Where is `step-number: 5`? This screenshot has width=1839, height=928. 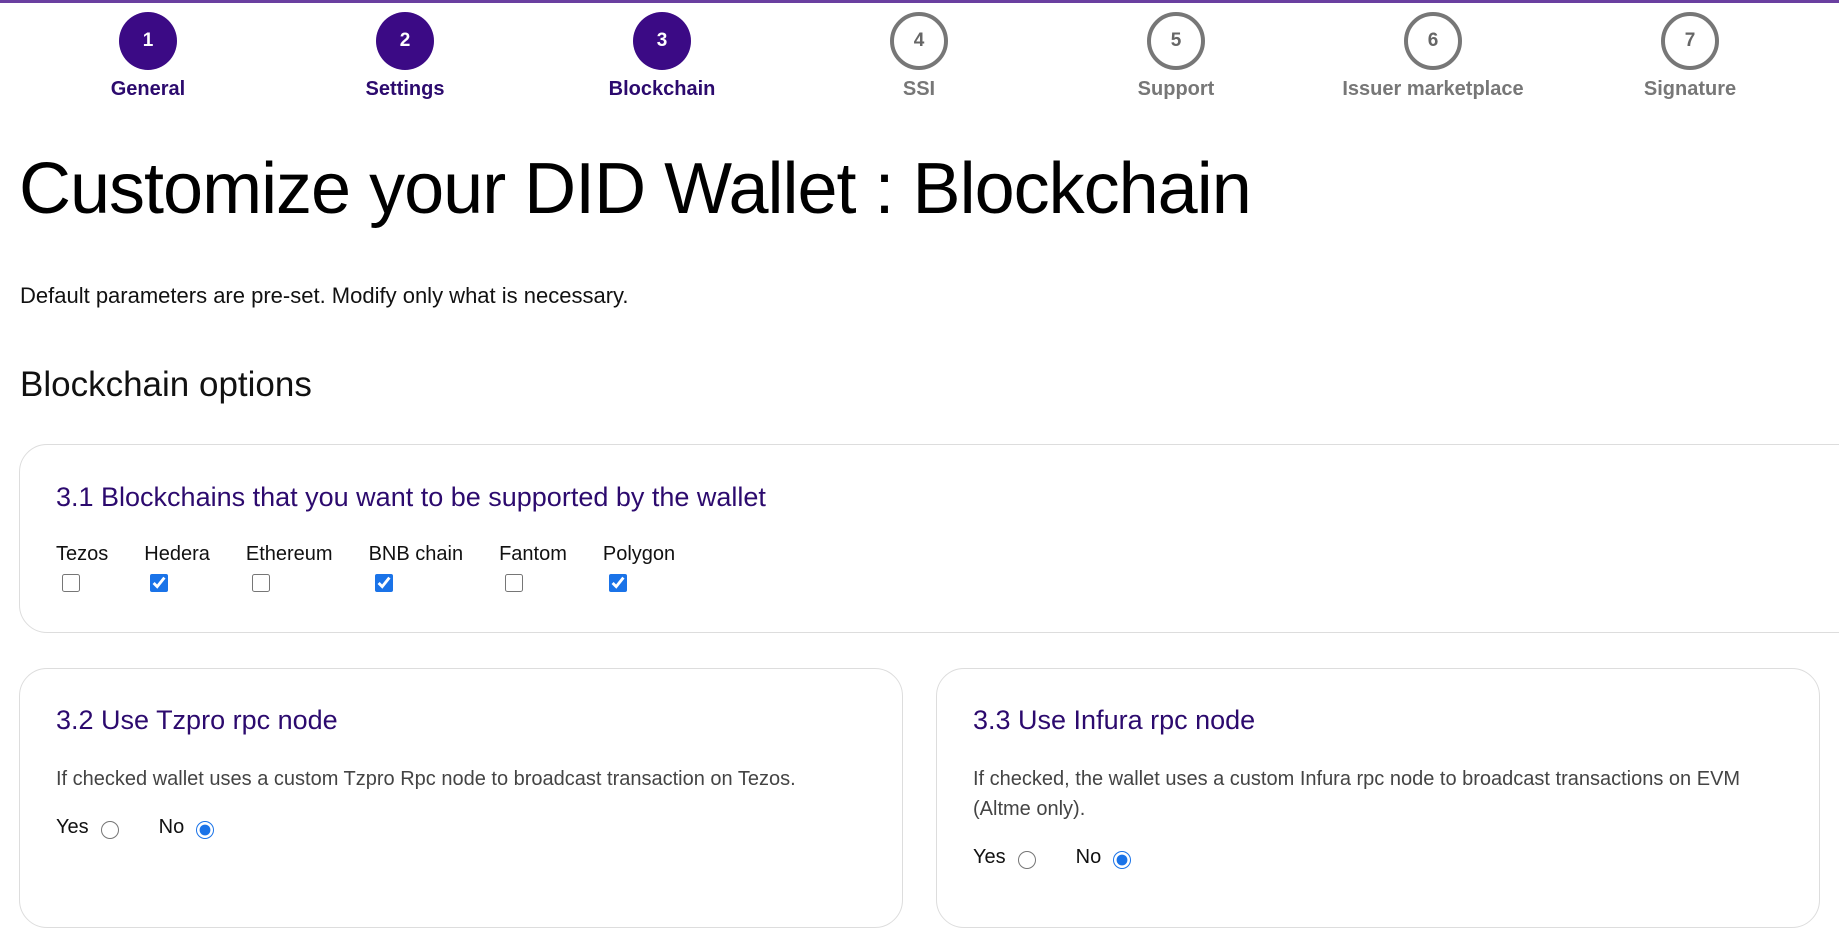
step-number: 5 is located at coordinates (1176, 41).